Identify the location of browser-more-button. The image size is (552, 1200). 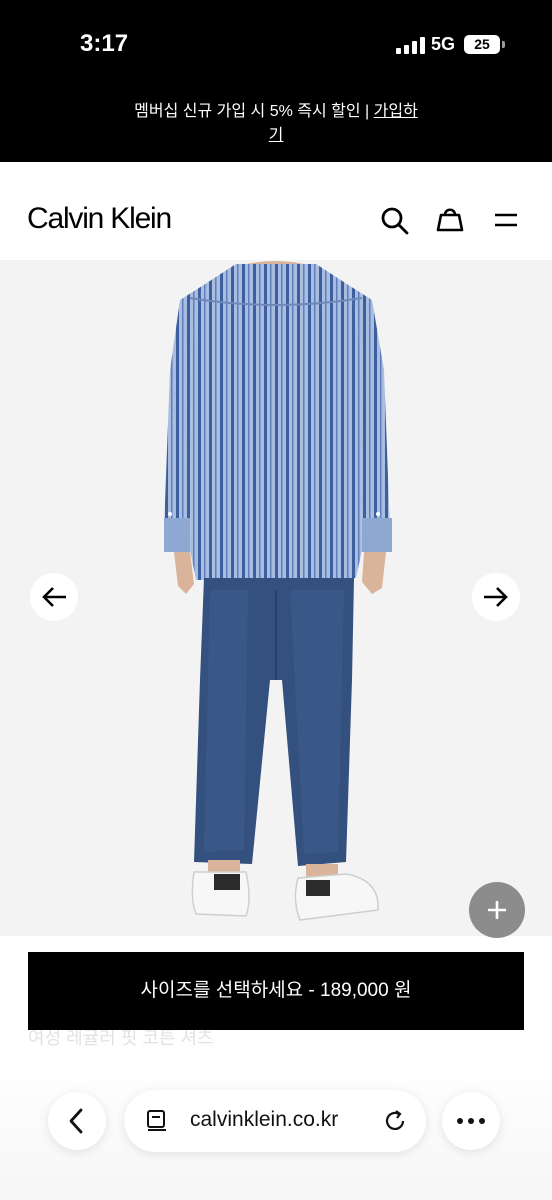
(471, 1121).